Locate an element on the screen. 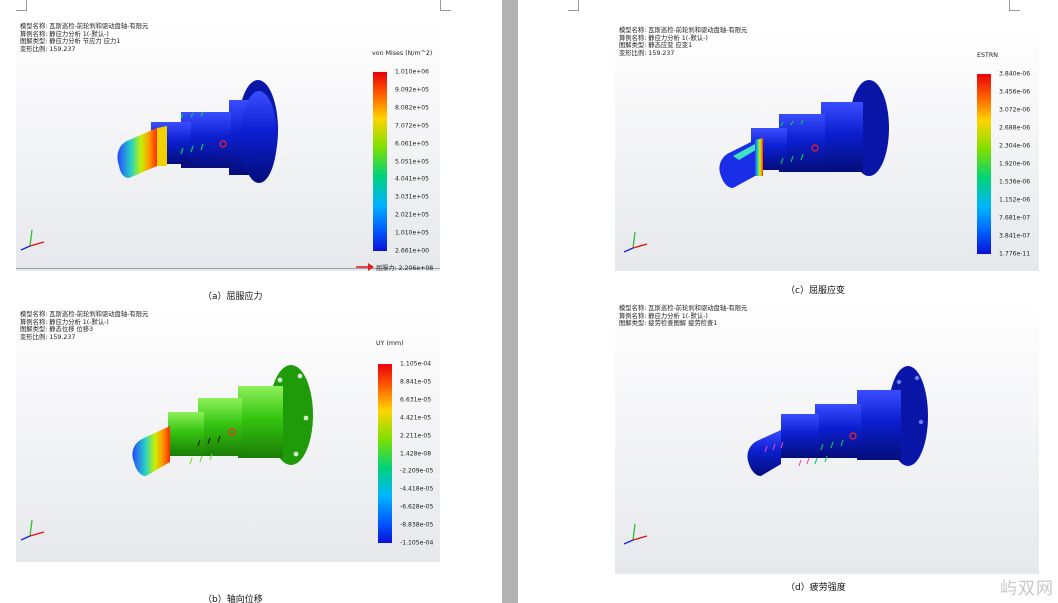 The image size is (1058, 603). page-gap is located at coordinates (510, 301).